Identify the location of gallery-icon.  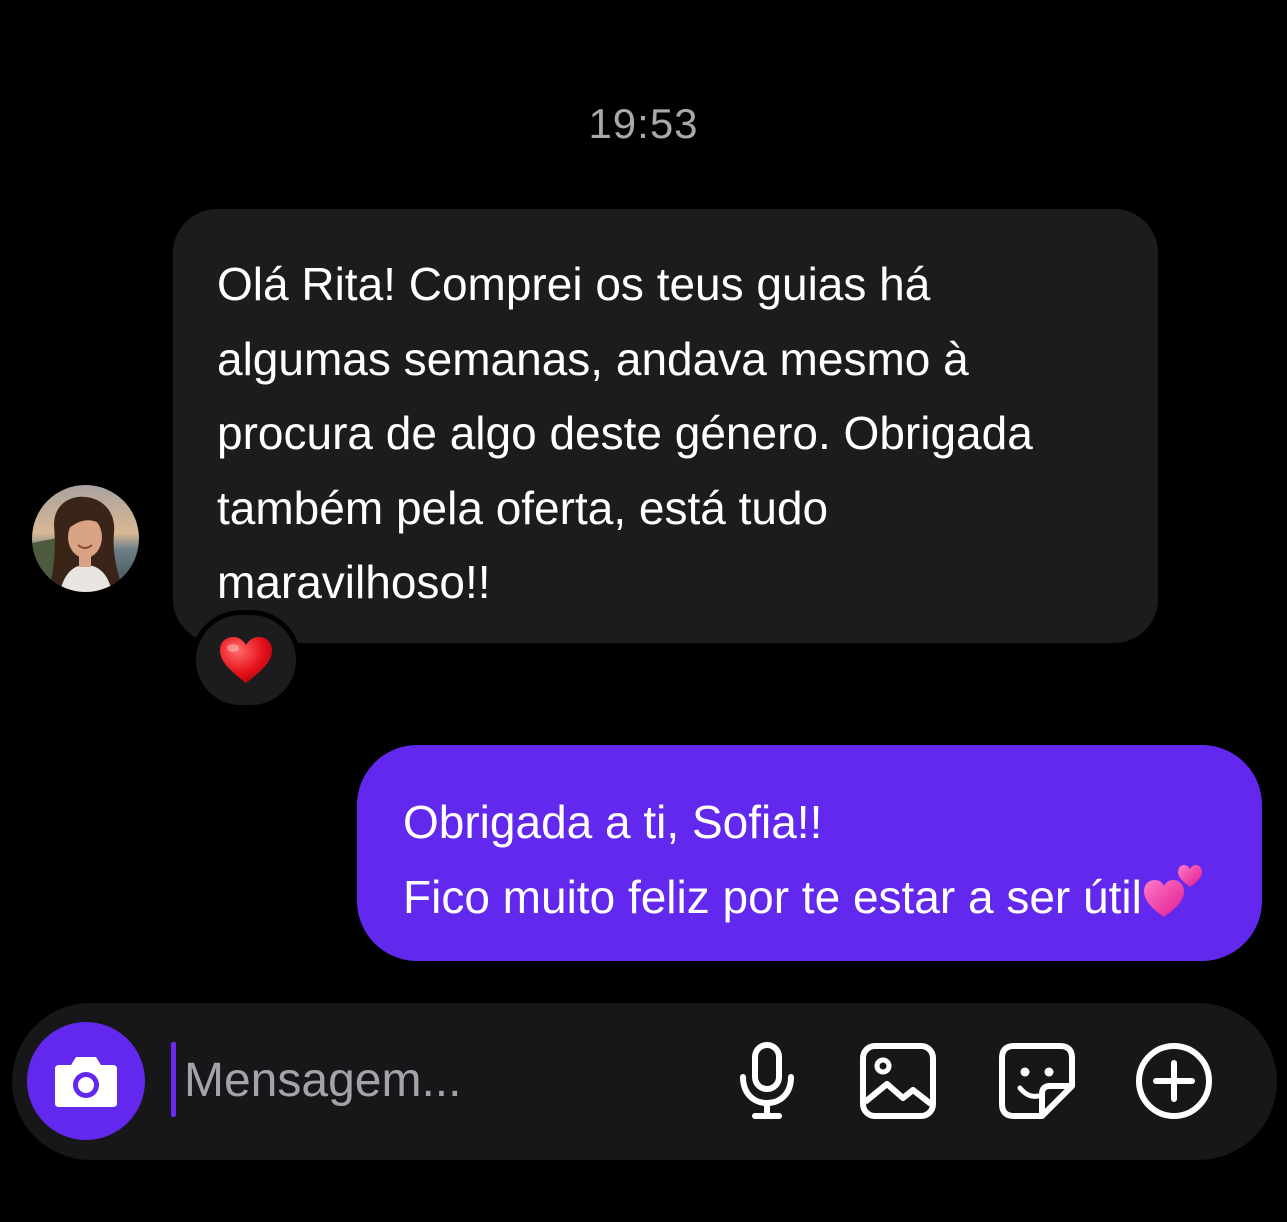
(898, 1081).